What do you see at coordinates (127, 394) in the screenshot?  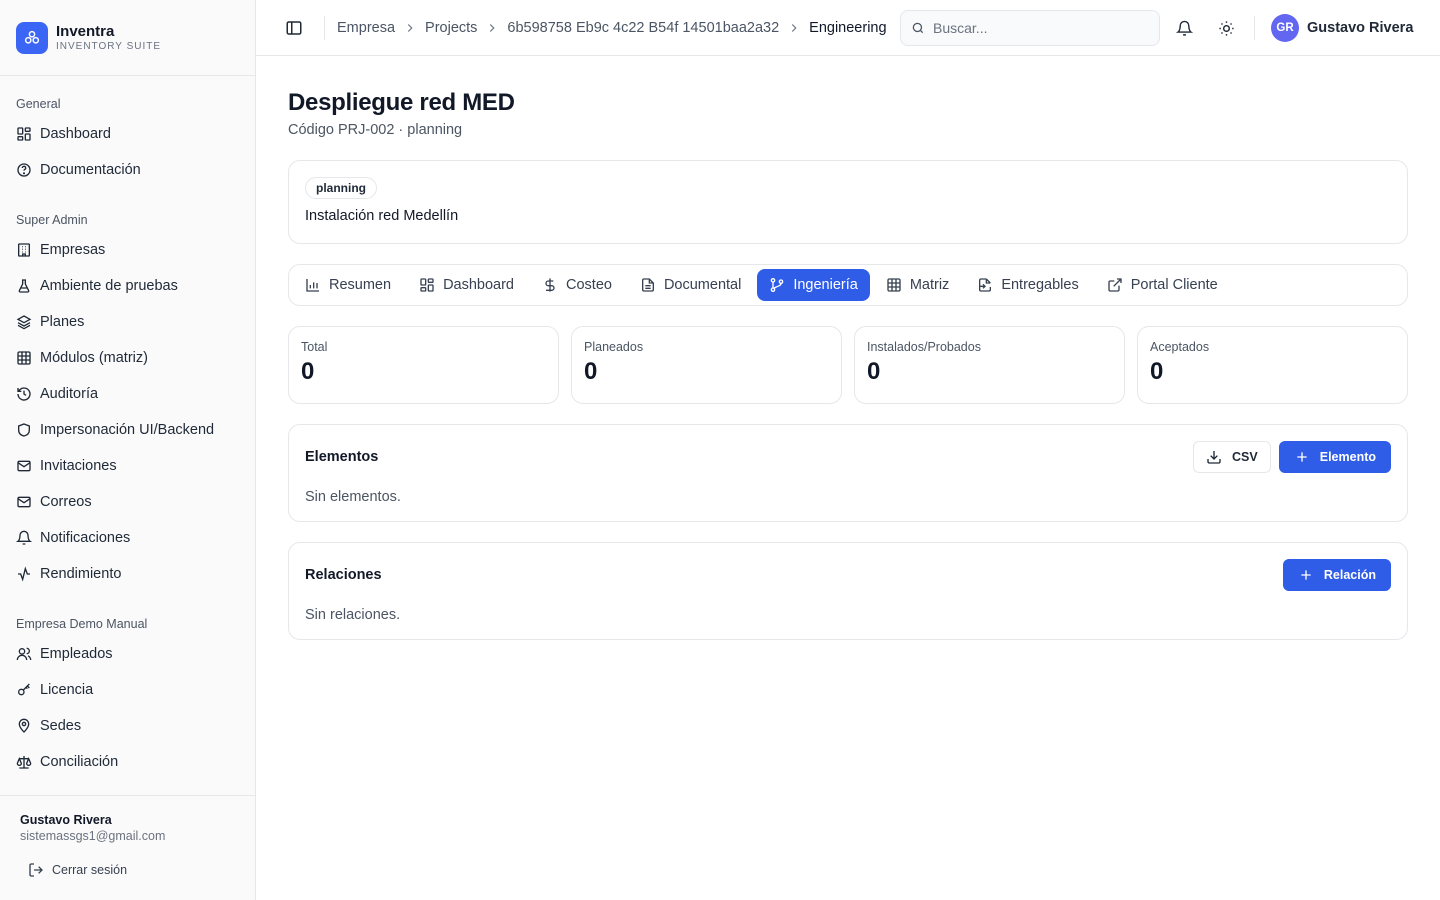 I see `sidebar-item-auditoria: Auditoría` at bounding box center [127, 394].